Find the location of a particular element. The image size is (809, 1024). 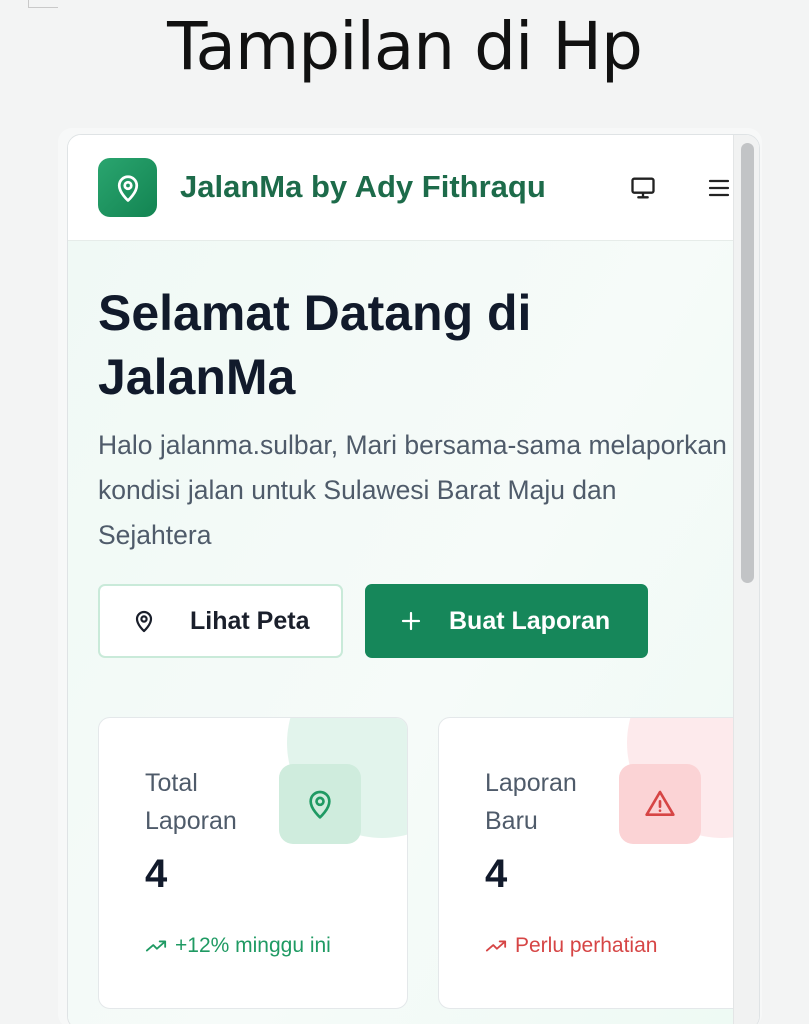

app-logo is located at coordinates (127, 187).